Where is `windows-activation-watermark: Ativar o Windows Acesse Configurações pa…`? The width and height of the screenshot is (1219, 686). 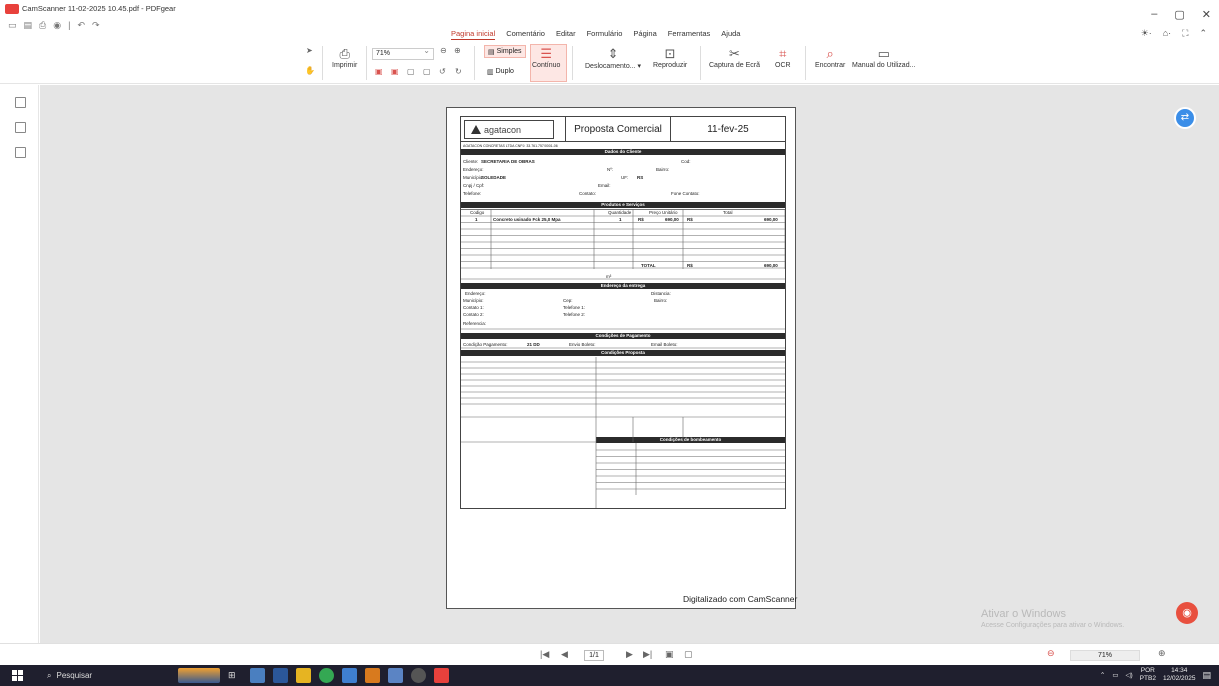
windows-activation-watermark: Ativar o Windows Acesse Configurações pa… is located at coordinates (1052, 618).